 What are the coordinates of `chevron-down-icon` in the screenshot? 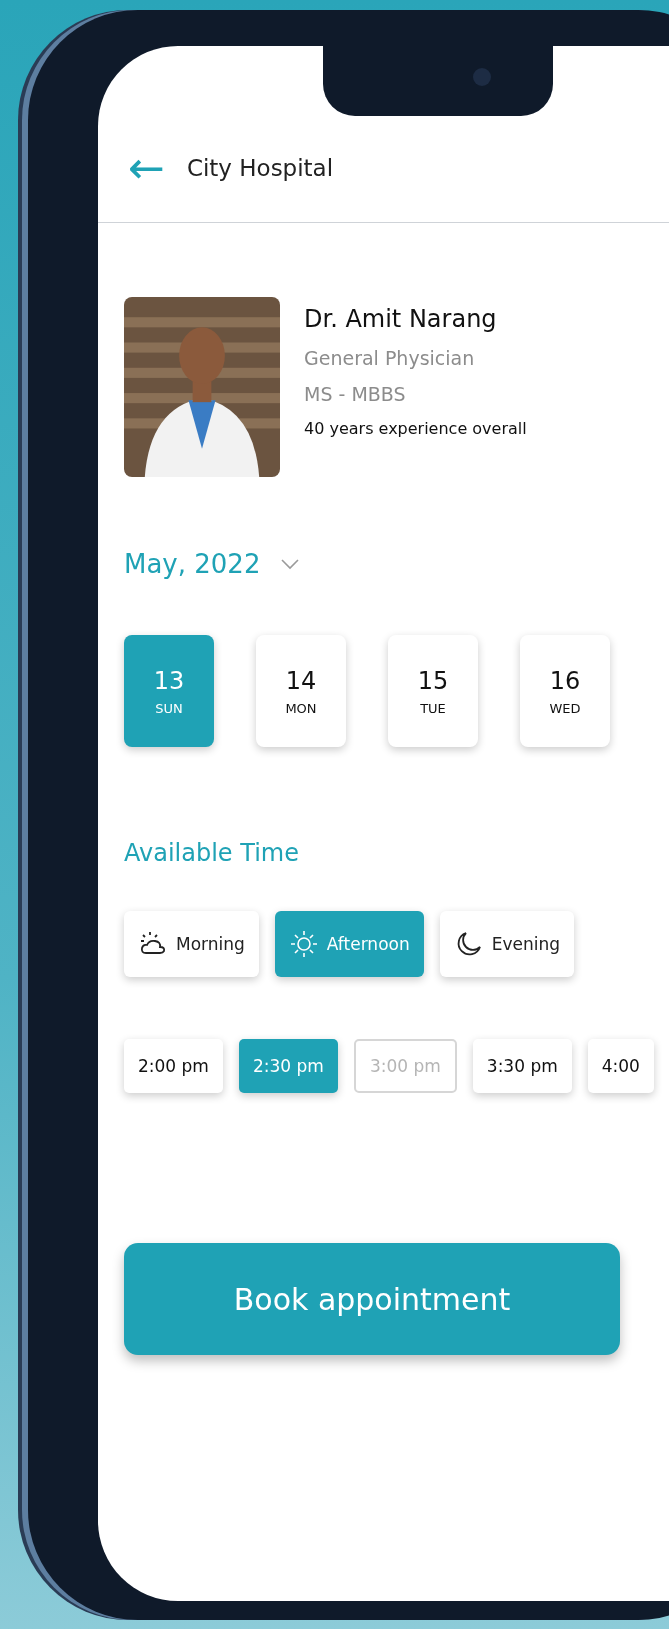 It's located at (290, 564).